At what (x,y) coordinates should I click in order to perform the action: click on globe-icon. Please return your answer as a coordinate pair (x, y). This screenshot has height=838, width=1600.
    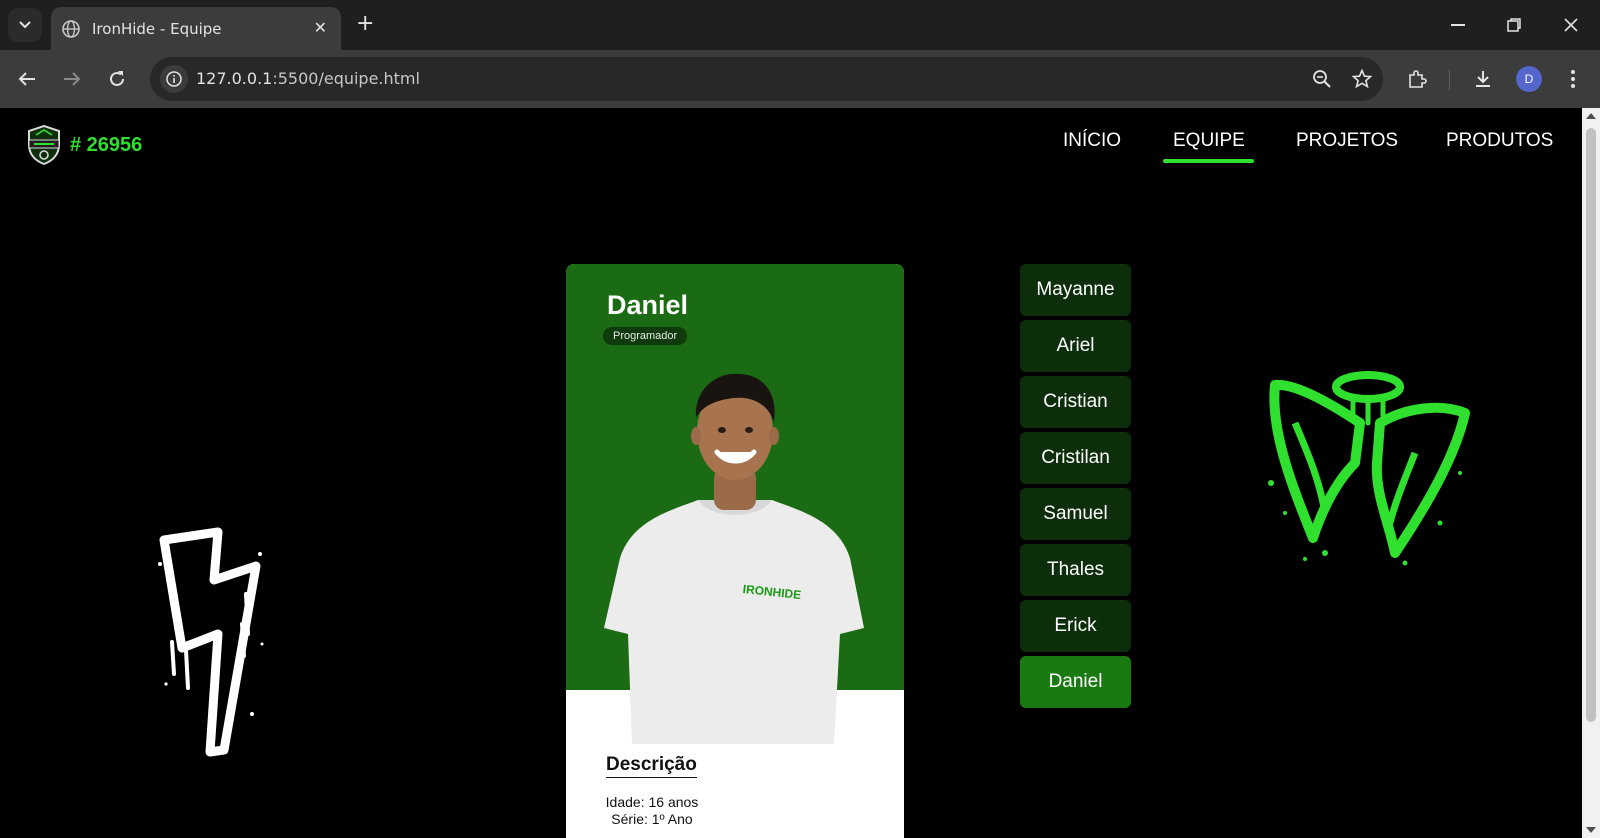
    Looking at the image, I should click on (71, 28).